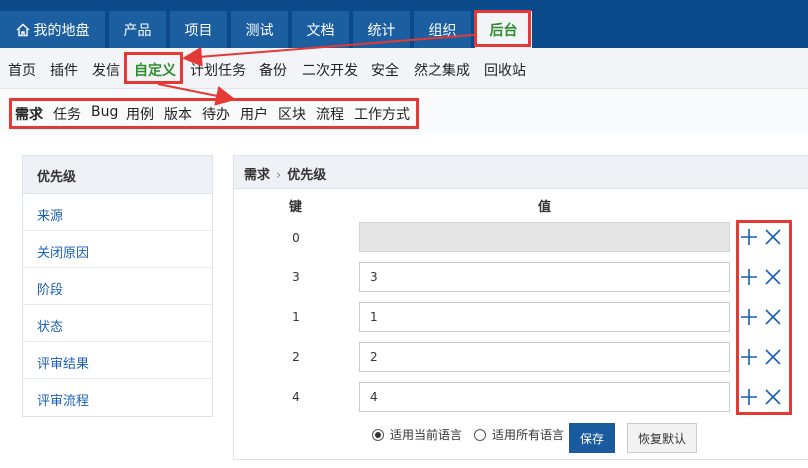 The height and width of the screenshot is (468, 808). I want to click on tab-label: 测试, so click(259, 30).